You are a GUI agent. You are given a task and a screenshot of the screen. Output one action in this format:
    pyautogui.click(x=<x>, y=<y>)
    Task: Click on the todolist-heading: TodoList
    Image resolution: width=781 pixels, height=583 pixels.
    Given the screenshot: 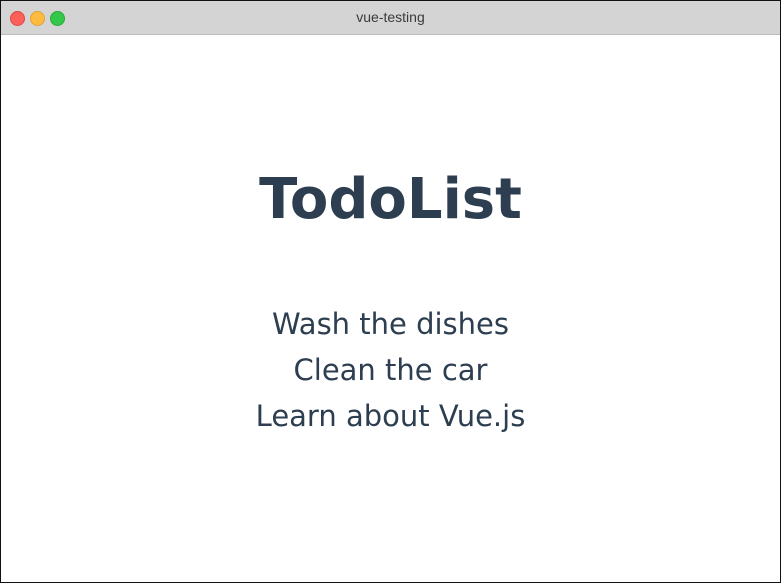 What is the action you would take?
    pyautogui.click(x=390, y=199)
    